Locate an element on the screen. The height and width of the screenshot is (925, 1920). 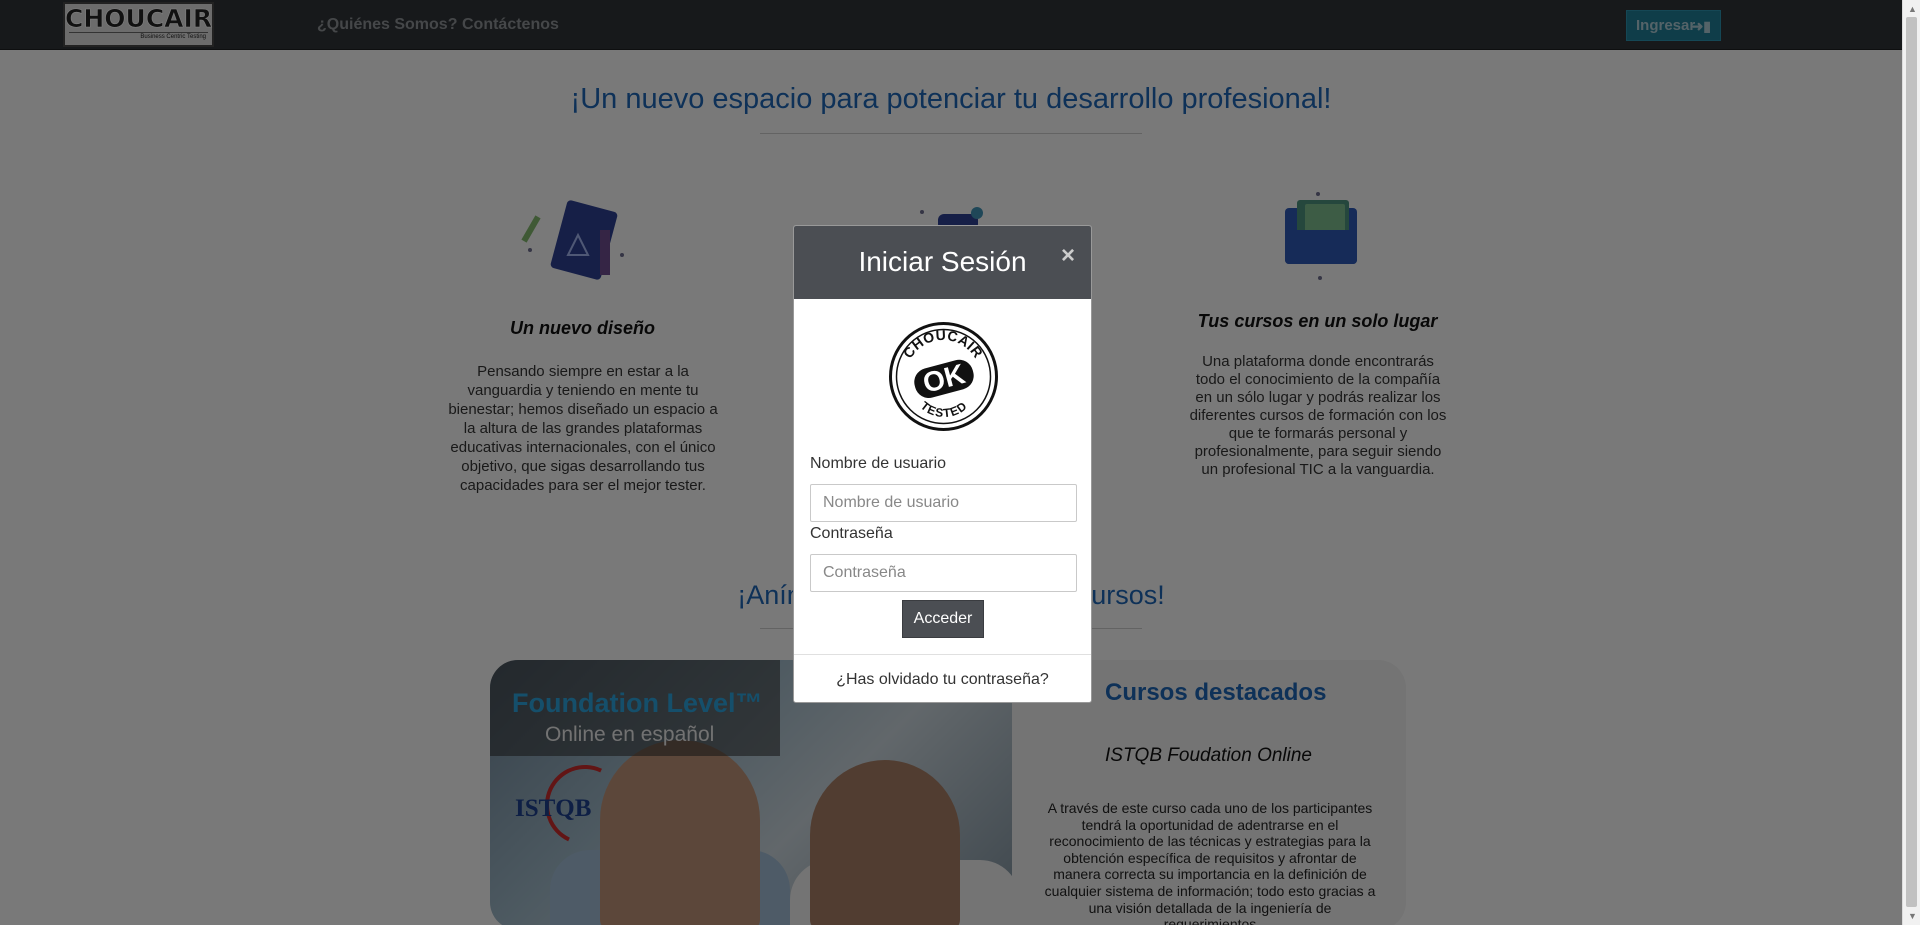
page-scrollbar: ▲ ▼ is located at coordinates (1911, 462).